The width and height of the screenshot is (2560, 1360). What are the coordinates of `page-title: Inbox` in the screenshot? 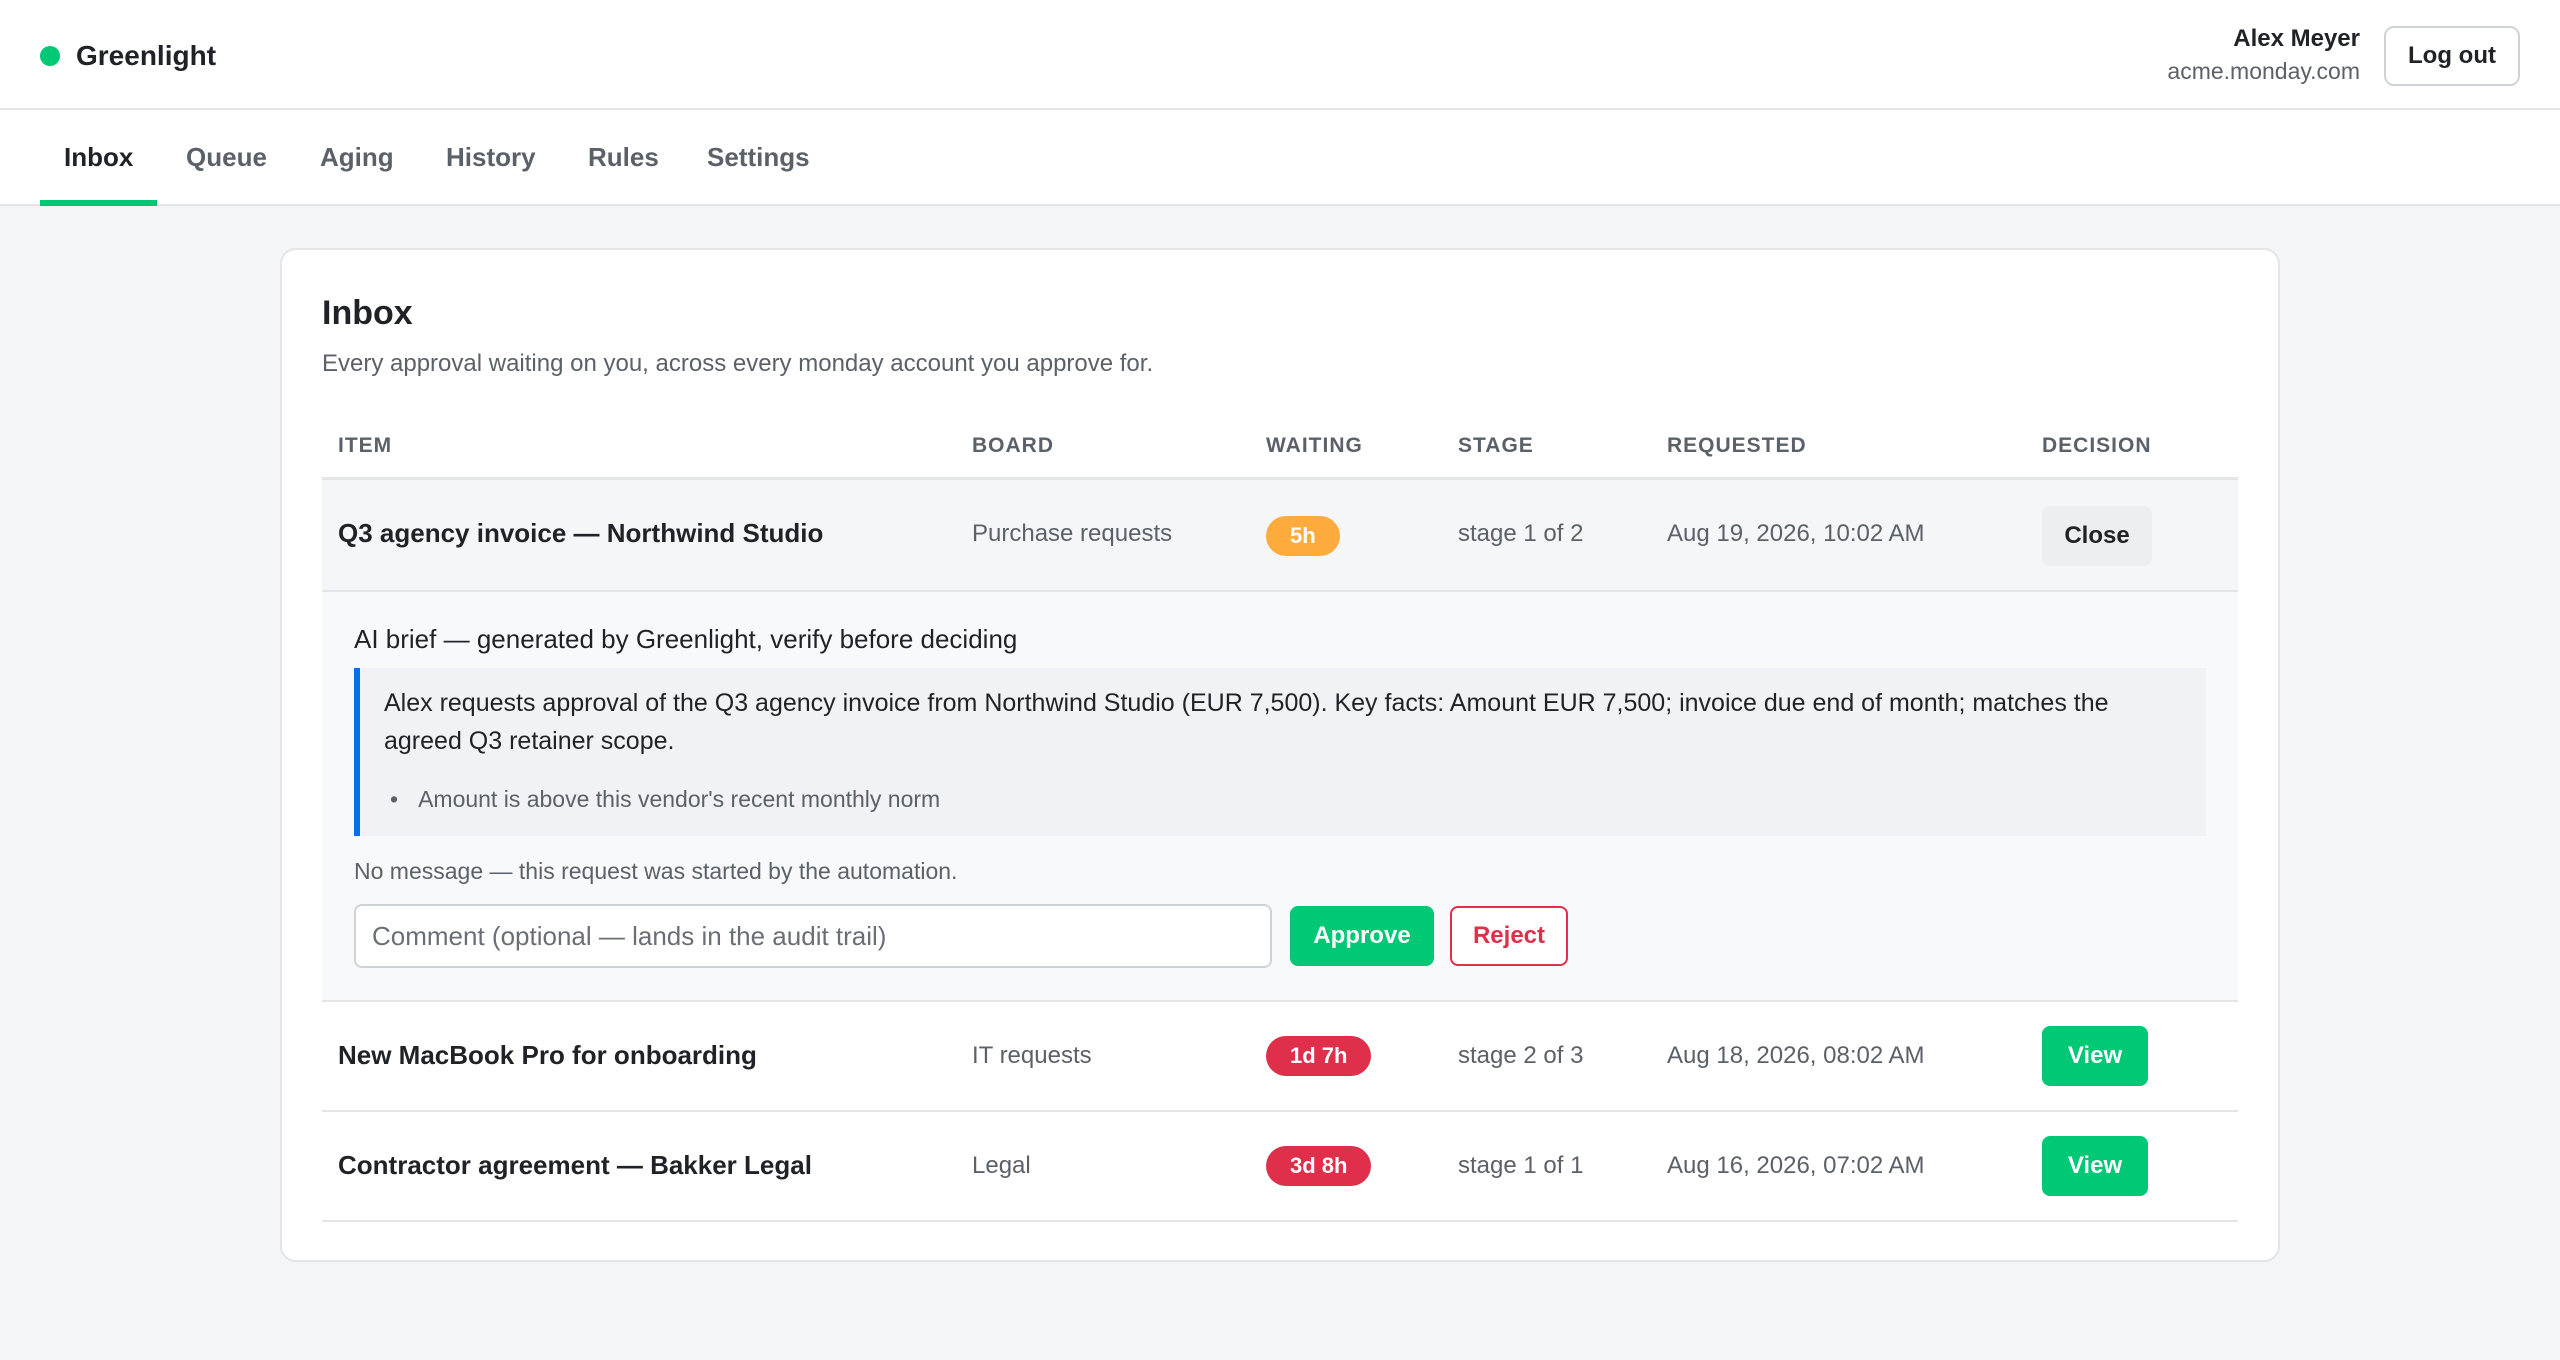 It's located at (367, 313).